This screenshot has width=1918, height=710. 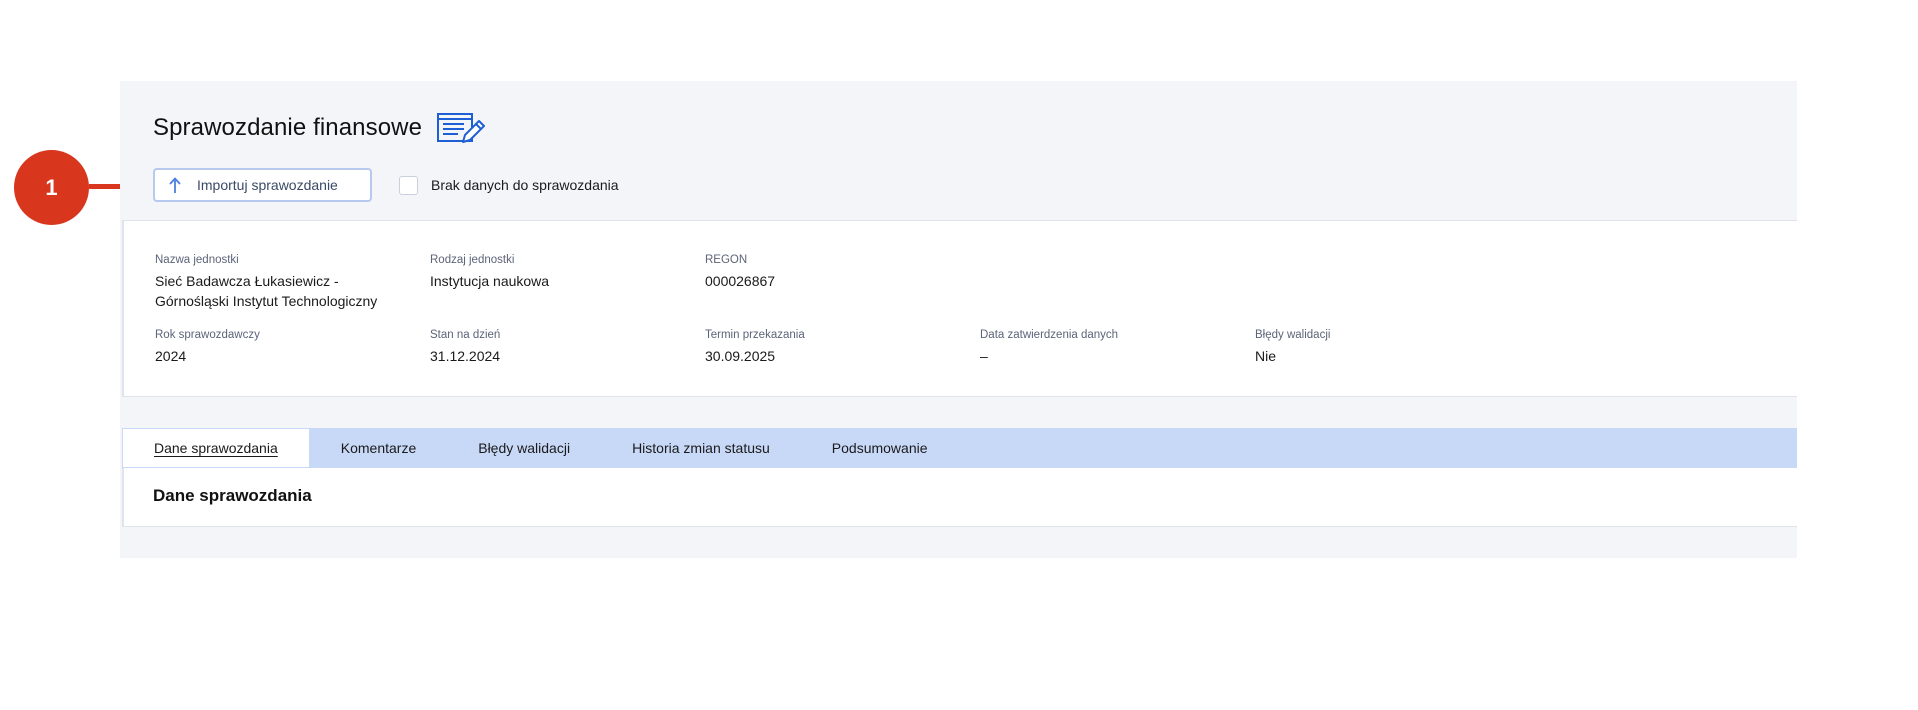 I want to click on tab-report-data: Dane sprawozdania, so click(x=216, y=448).